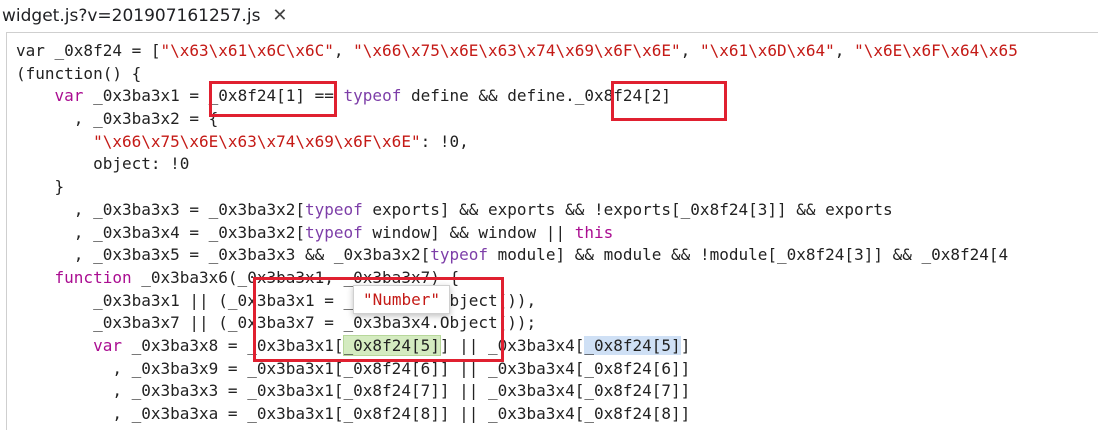  What do you see at coordinates (232, 345) in the screenshot?
I see `code-token: _0x3ba3x8 = _0x3ba3x1[` at bounding box center [232, 345].